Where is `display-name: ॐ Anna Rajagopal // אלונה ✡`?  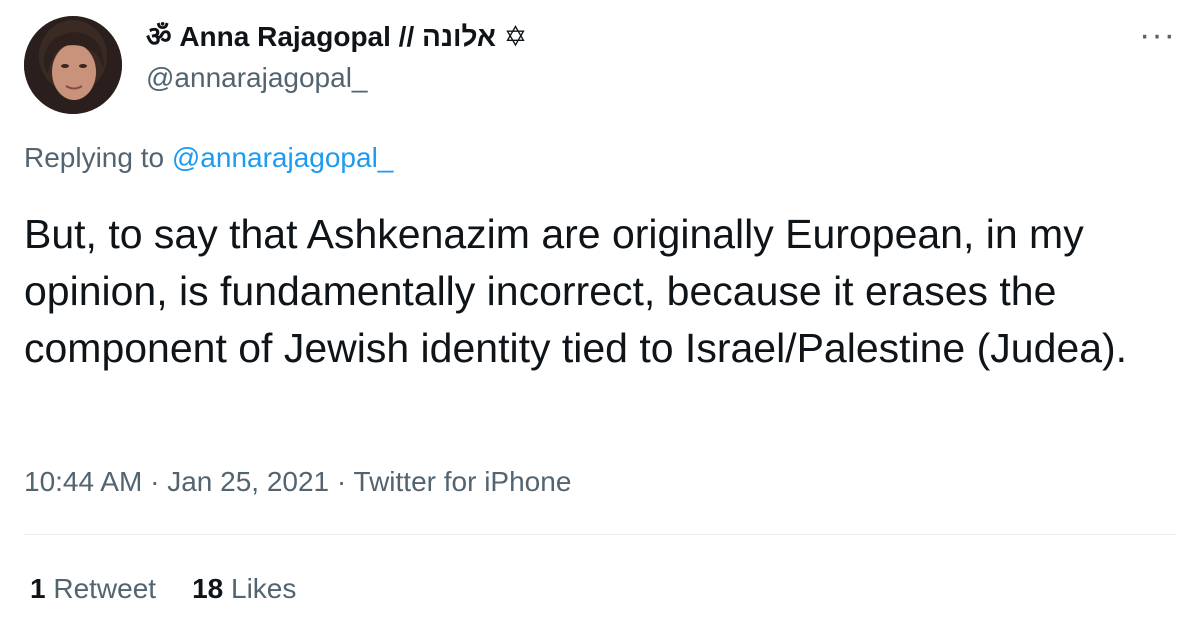 display-name: ॐ Anna Rajagopal // אלונה ✡ is located at coordinates (336, 37).